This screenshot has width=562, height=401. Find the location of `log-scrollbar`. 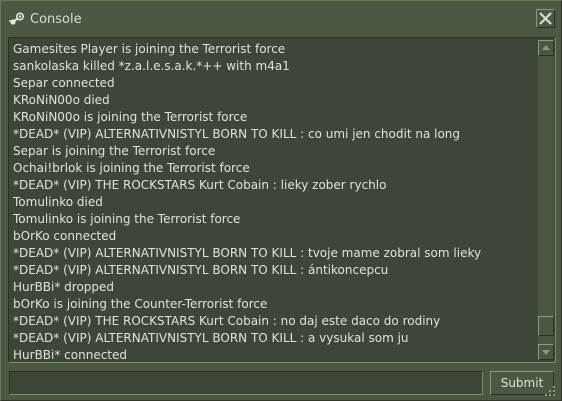

log-scrollbar is located at coordinates (546, 200).